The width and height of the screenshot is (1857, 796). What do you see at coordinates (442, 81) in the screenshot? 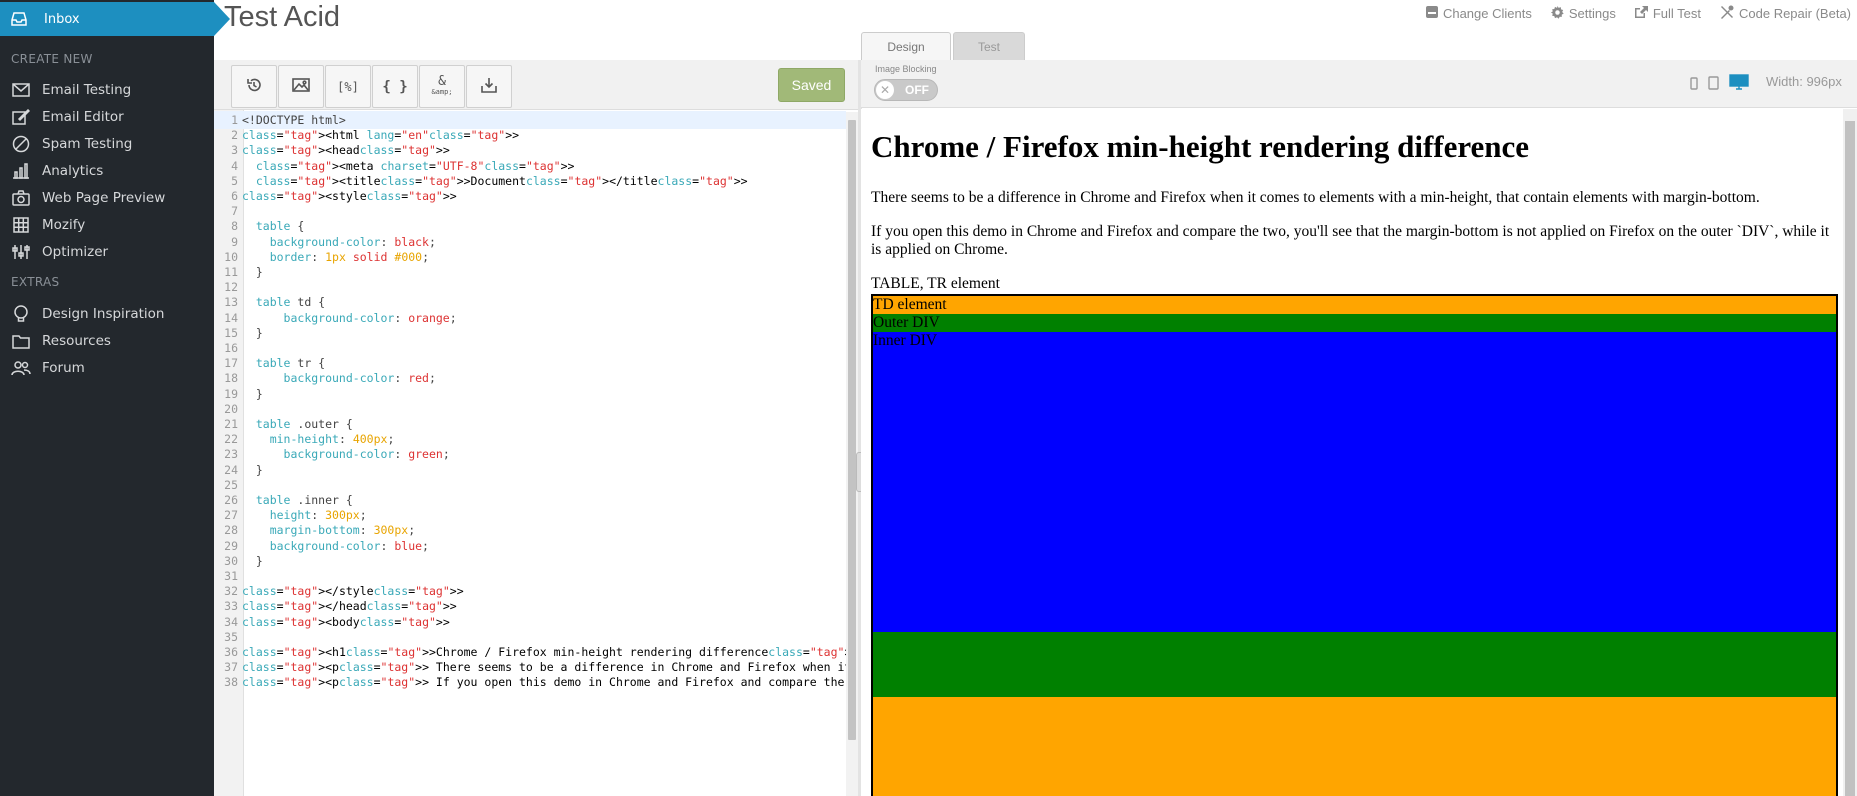
I see `entity-icon: &` at bounding box center [442, 81].